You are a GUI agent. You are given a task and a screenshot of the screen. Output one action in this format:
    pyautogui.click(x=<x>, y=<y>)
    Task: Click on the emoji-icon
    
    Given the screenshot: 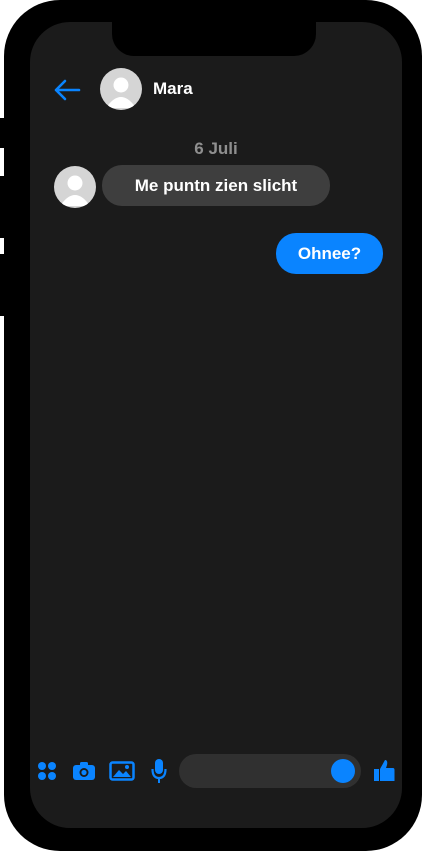 What is the action you would take?
    pyautogui.click(x=343, y=771)
    